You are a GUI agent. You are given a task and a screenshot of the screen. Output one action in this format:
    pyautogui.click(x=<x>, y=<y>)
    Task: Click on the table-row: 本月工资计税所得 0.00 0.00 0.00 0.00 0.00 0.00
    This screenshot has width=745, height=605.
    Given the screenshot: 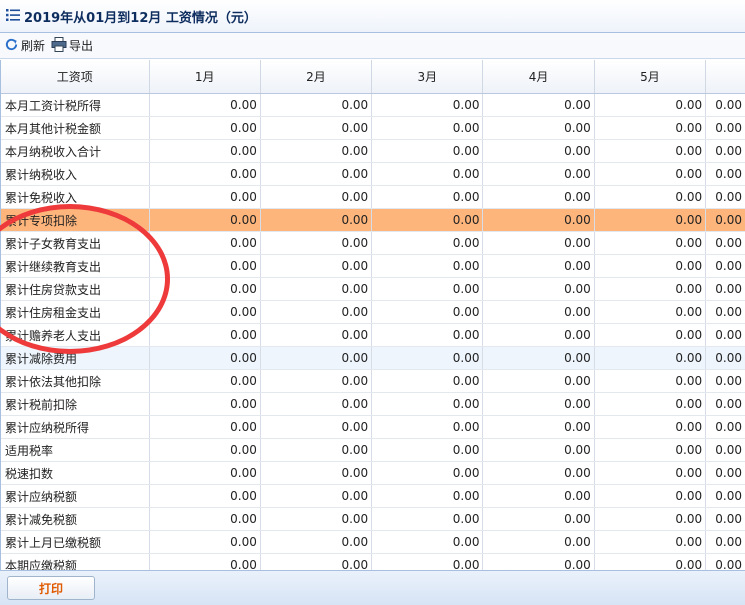 What is the action you would take?
    pyautogui.click(x=373, y=105)
    